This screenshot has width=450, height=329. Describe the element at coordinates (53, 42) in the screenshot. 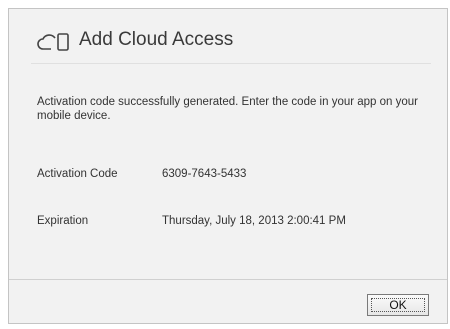

I see `cloud-device-icon` at that location.